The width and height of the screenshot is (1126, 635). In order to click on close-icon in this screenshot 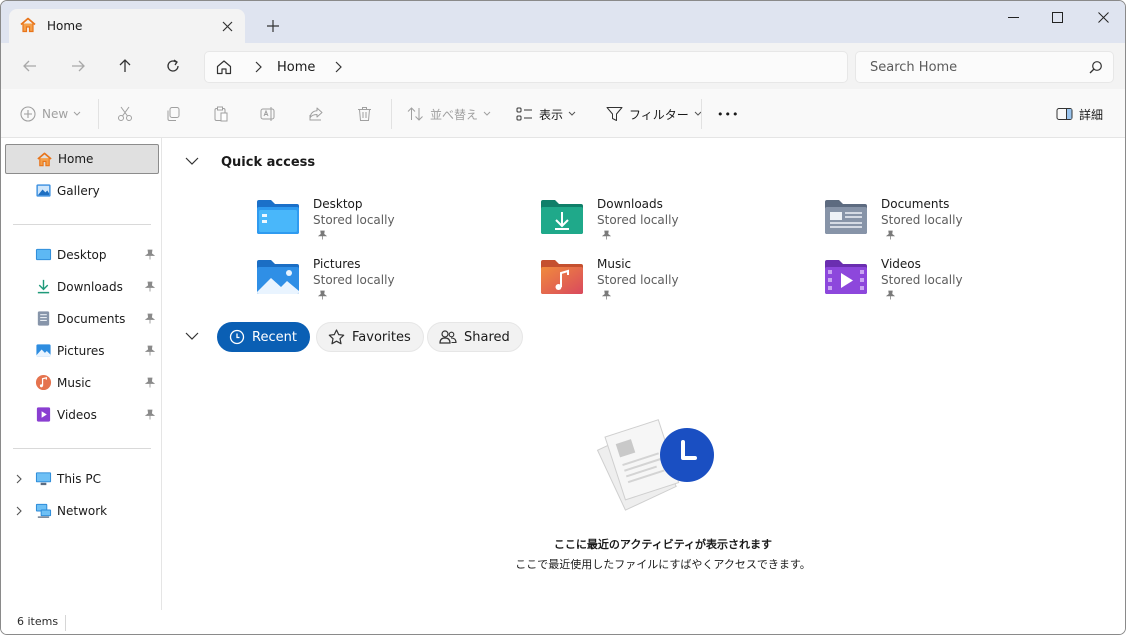, I will do `click(1103, 17)`.